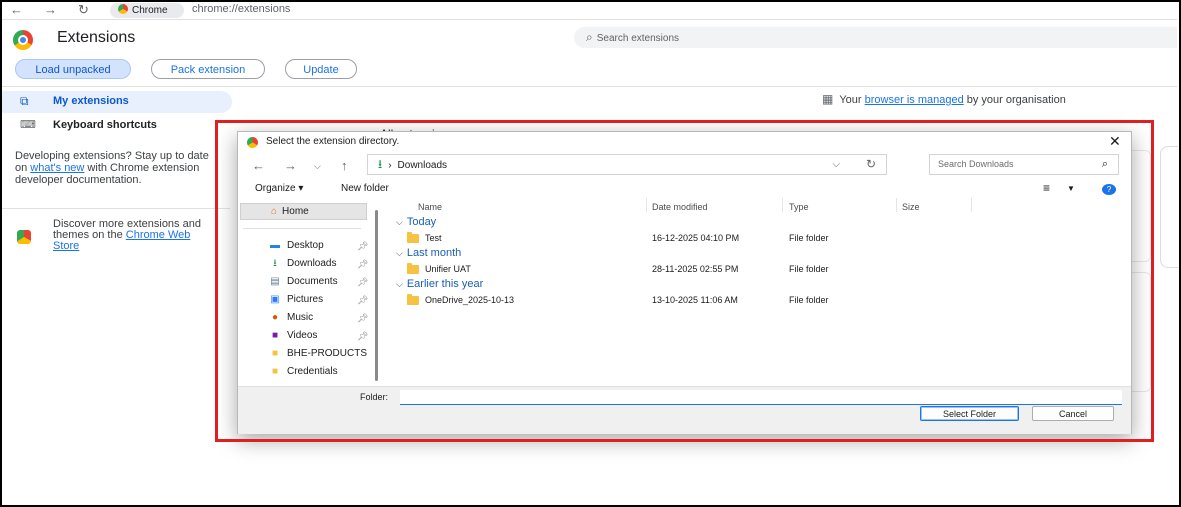 Image resolution: width=1181 pixels, height=507 pixels. I want to click on site-chip-label: Chrome, so click(150, 10).